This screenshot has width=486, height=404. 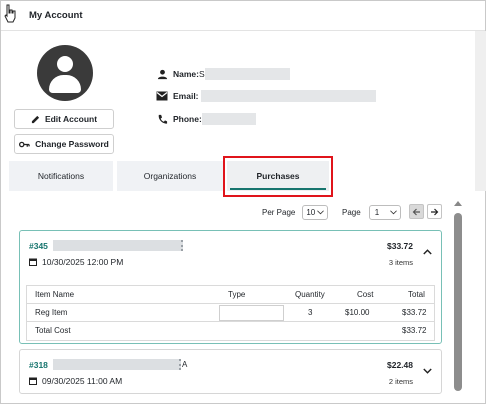 I want to click on email-row: Email:, so click(x=266, y=96).